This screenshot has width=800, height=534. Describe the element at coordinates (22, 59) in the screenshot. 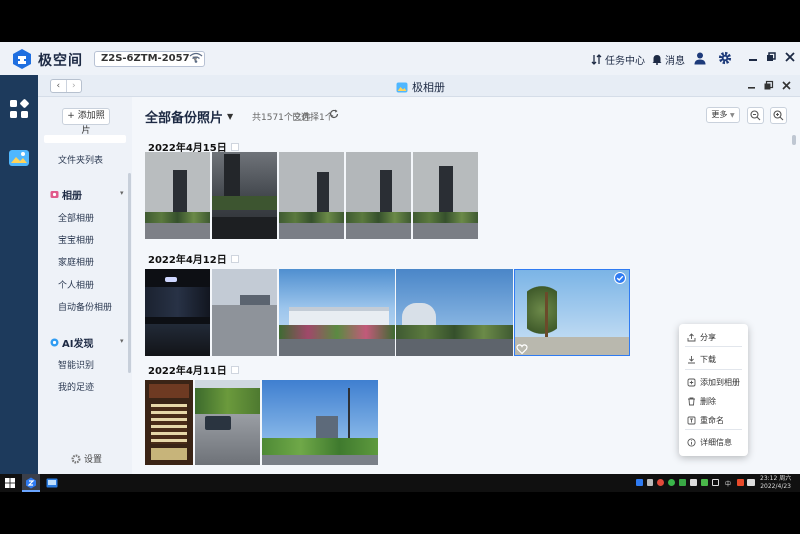

I see `logo-icon` at that location.